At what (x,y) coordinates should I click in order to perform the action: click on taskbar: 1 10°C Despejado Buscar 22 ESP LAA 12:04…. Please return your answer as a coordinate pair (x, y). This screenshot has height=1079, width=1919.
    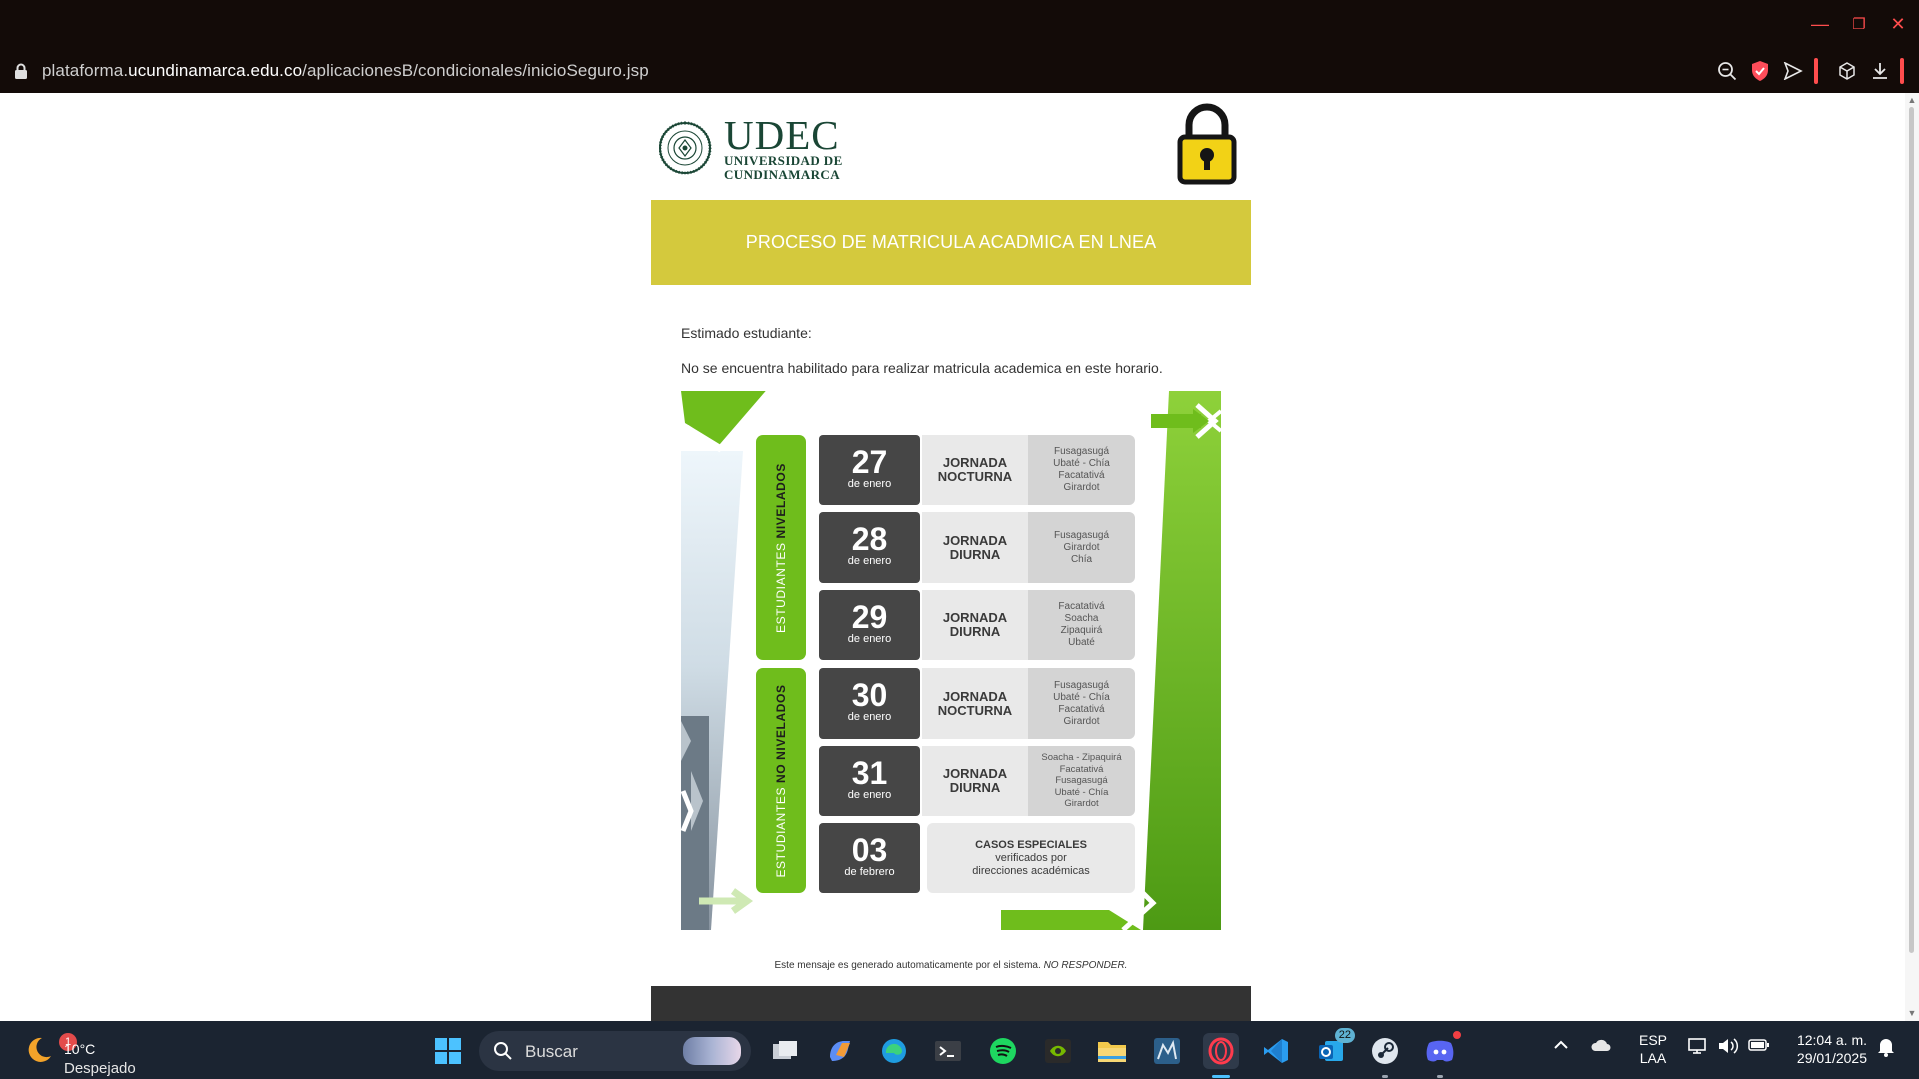
    Looking at the image, I should click on (959, 1050).